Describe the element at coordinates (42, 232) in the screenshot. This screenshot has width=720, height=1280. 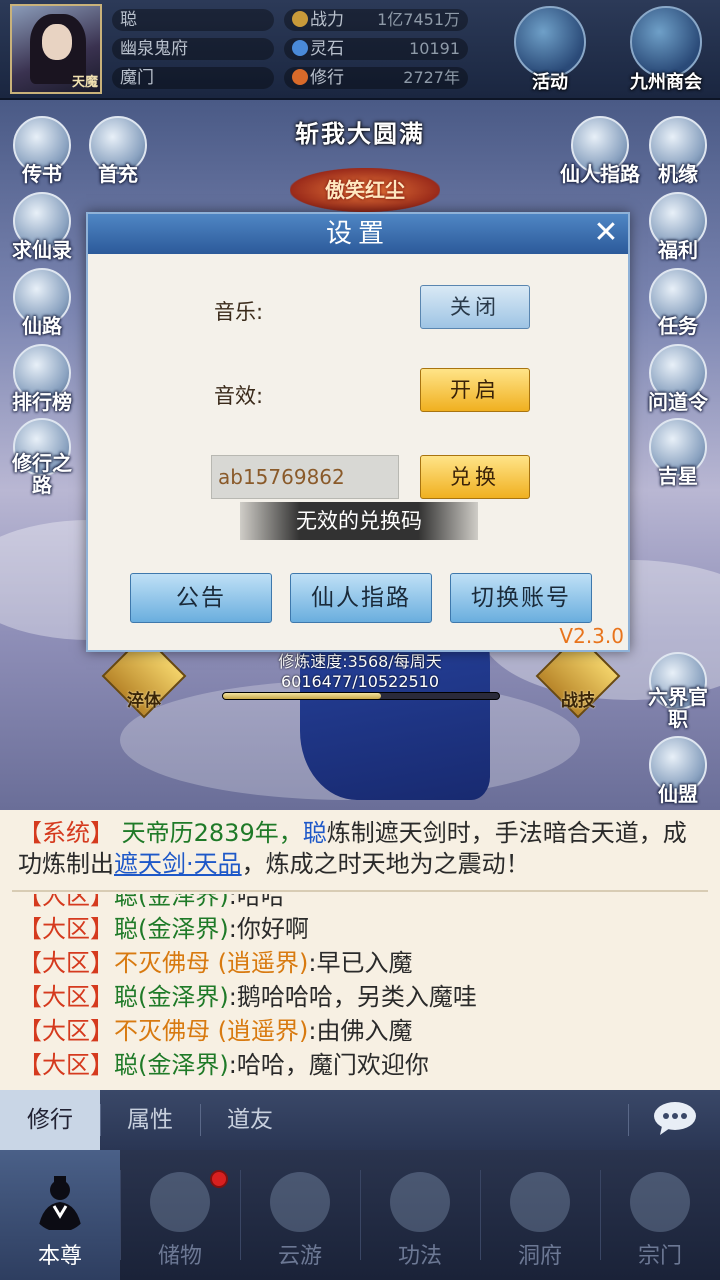
I see `scroll-button: 求仙录` at that location.